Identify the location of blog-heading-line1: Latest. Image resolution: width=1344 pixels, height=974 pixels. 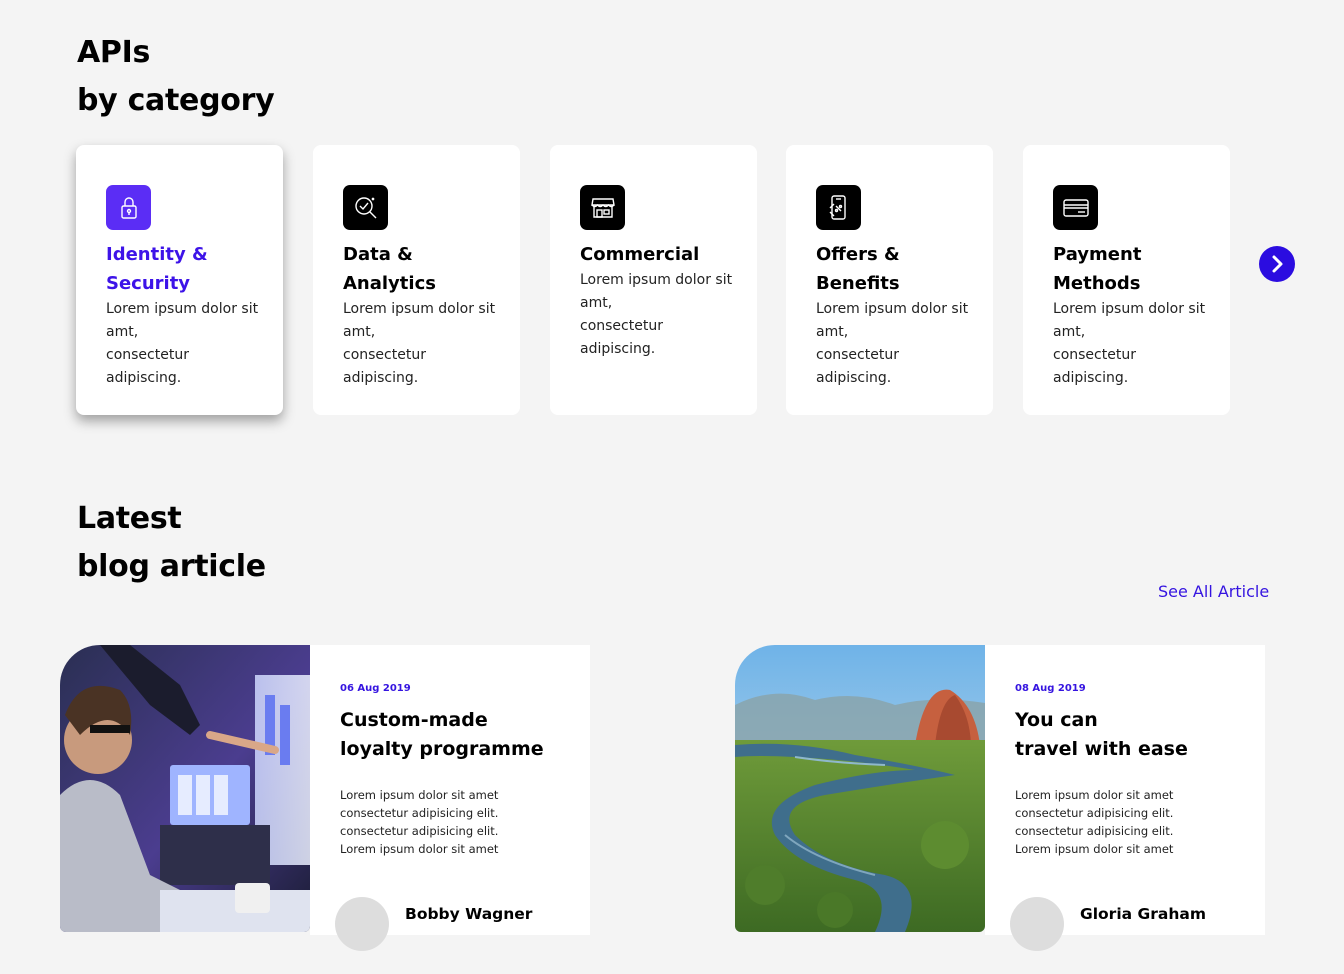
(129, 518).